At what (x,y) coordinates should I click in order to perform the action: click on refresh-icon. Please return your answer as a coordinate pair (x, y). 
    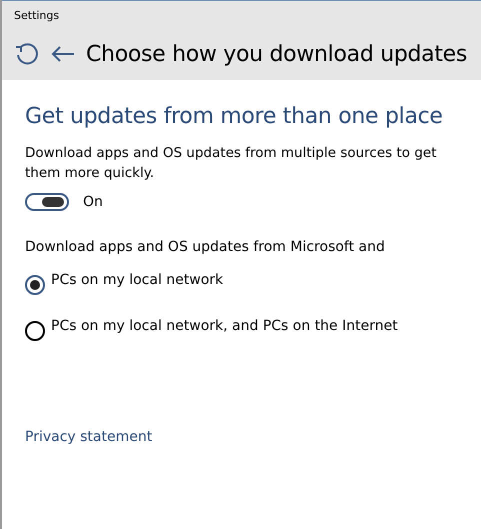
    Looking at the image, I should click on (27, 54).